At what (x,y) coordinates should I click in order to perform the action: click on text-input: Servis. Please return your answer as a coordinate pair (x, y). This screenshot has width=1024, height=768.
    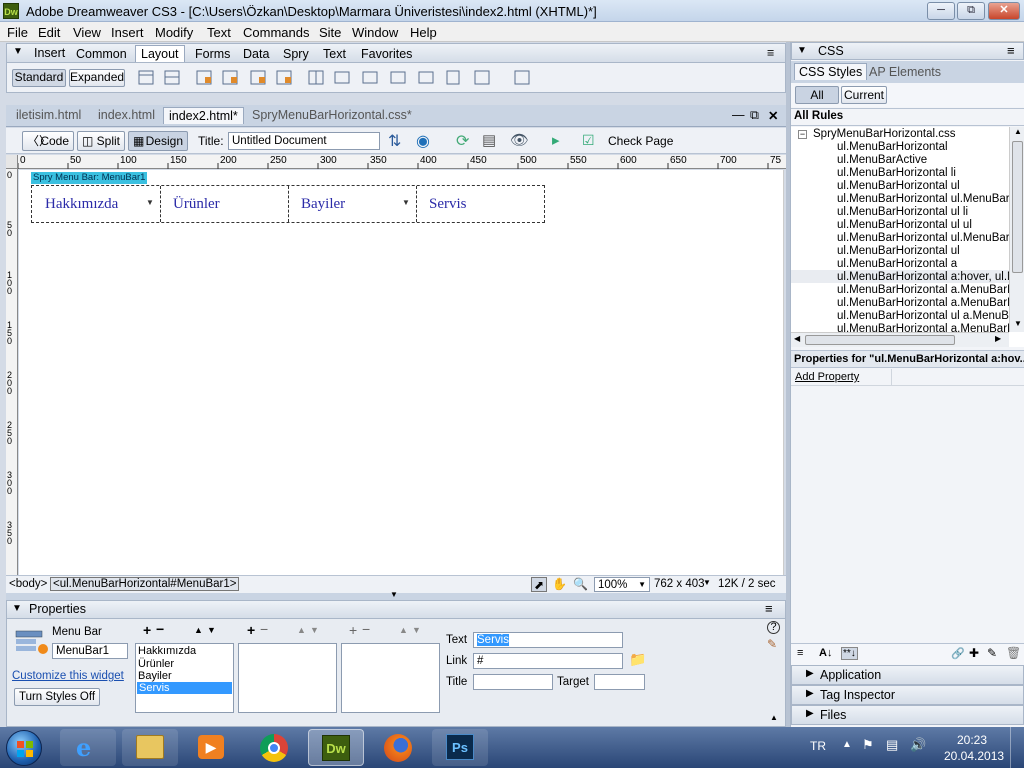
    Looking at the image, I should click on (548, 640).